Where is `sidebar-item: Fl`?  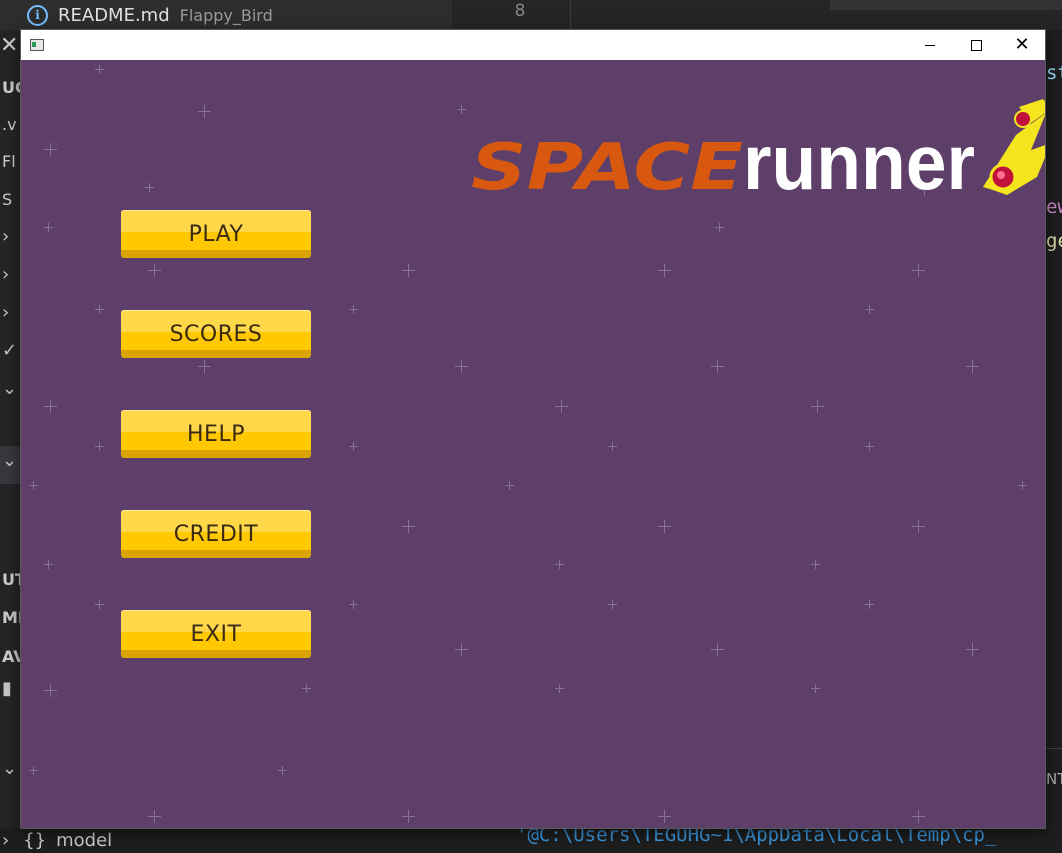
sidebar-item: Fl is located at coordinates (9, 161).